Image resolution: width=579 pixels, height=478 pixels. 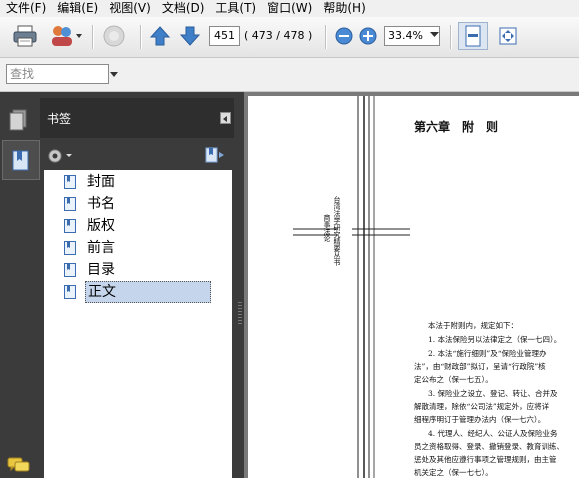 I want to click on page-count-label: ( 473 / 478 ), so click(x=278, y=35).